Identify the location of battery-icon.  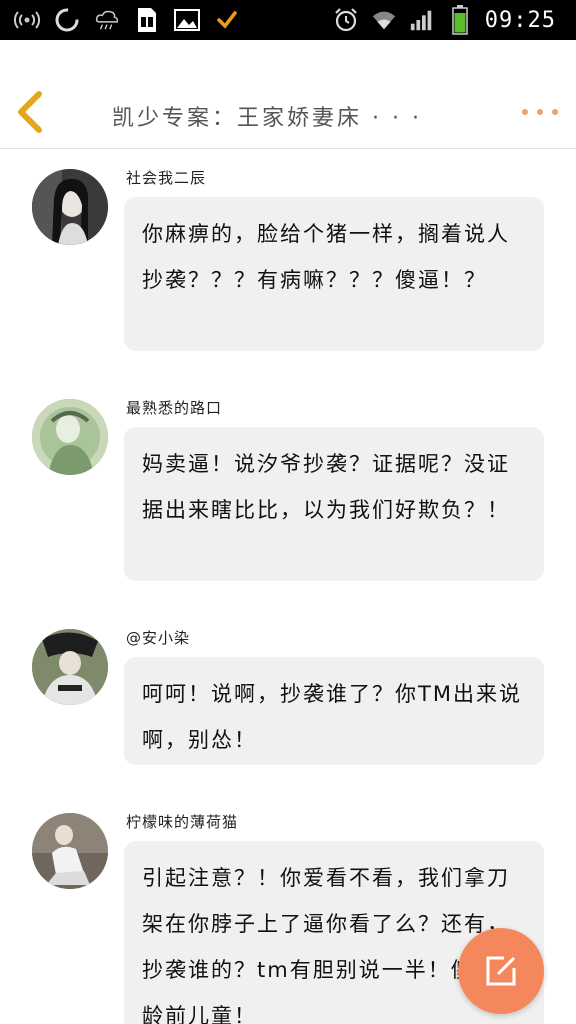
(460, 20).